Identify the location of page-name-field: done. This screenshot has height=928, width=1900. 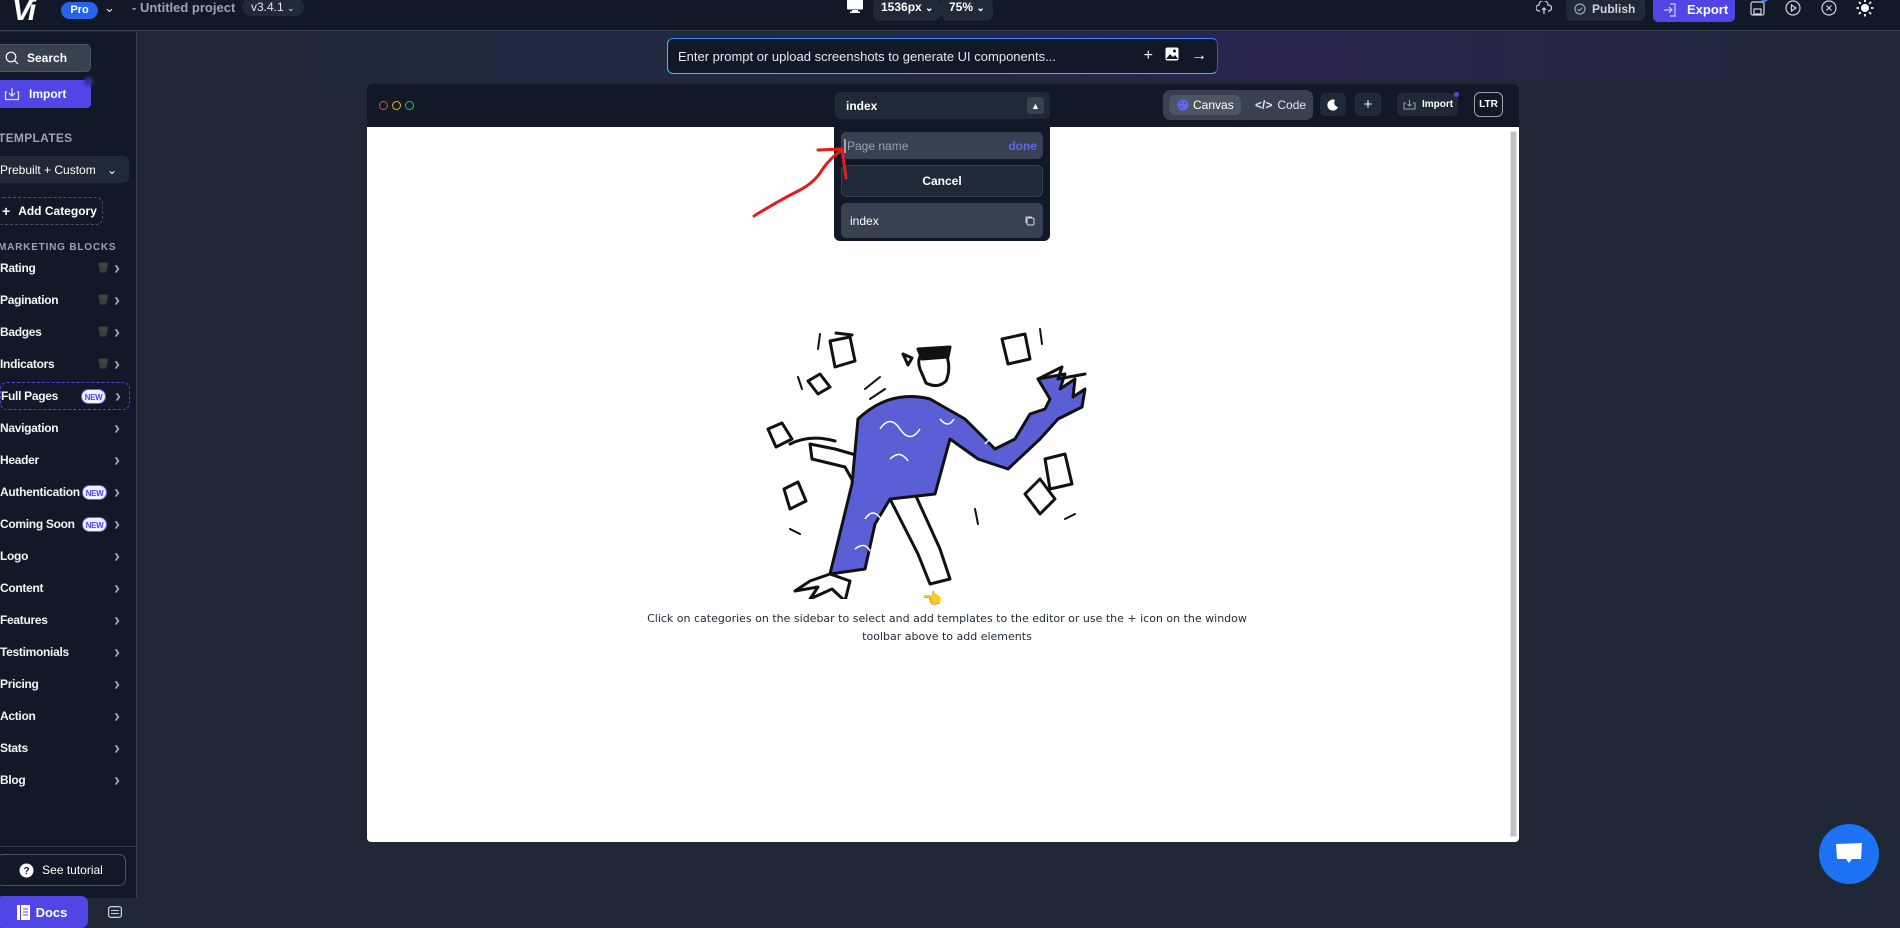
(942, 145).